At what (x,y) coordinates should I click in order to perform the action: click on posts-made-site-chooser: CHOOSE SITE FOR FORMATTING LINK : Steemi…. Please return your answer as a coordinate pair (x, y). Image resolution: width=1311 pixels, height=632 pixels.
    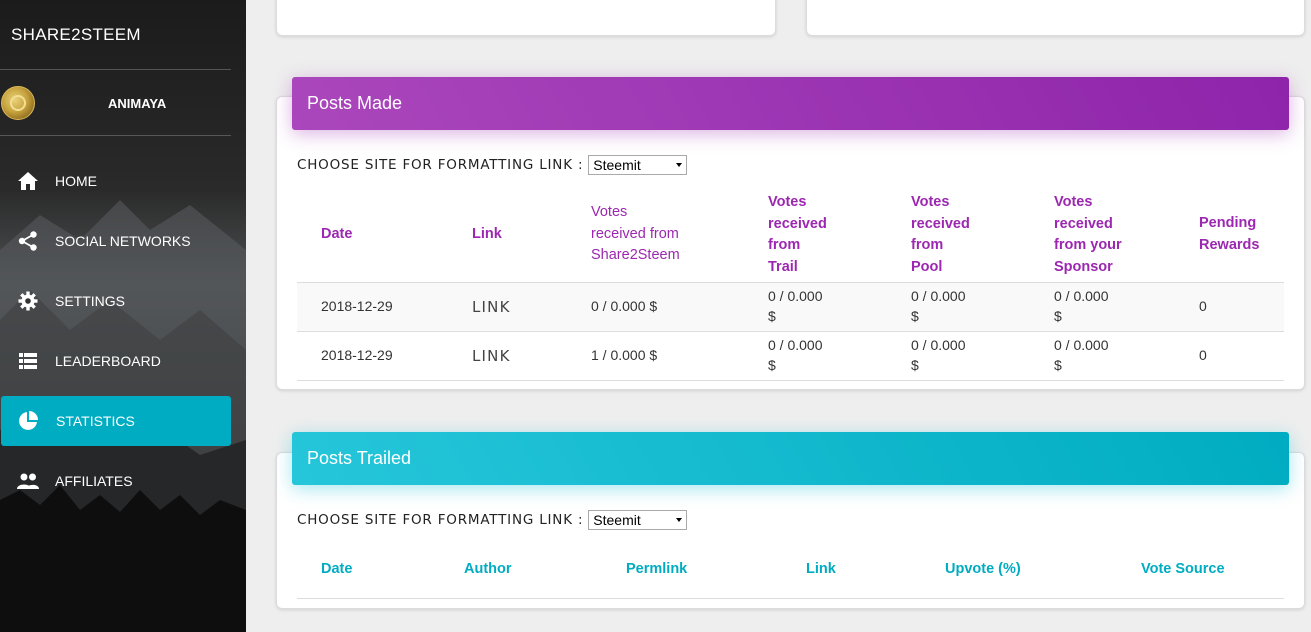
    Looking at the image, I should click on (492, 165).